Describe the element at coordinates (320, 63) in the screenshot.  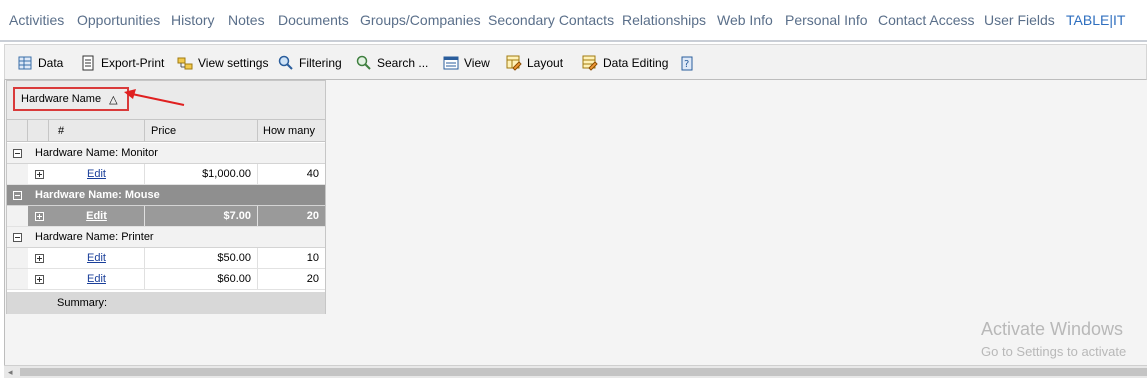
I see `filtering-label: Filtering` at that location.